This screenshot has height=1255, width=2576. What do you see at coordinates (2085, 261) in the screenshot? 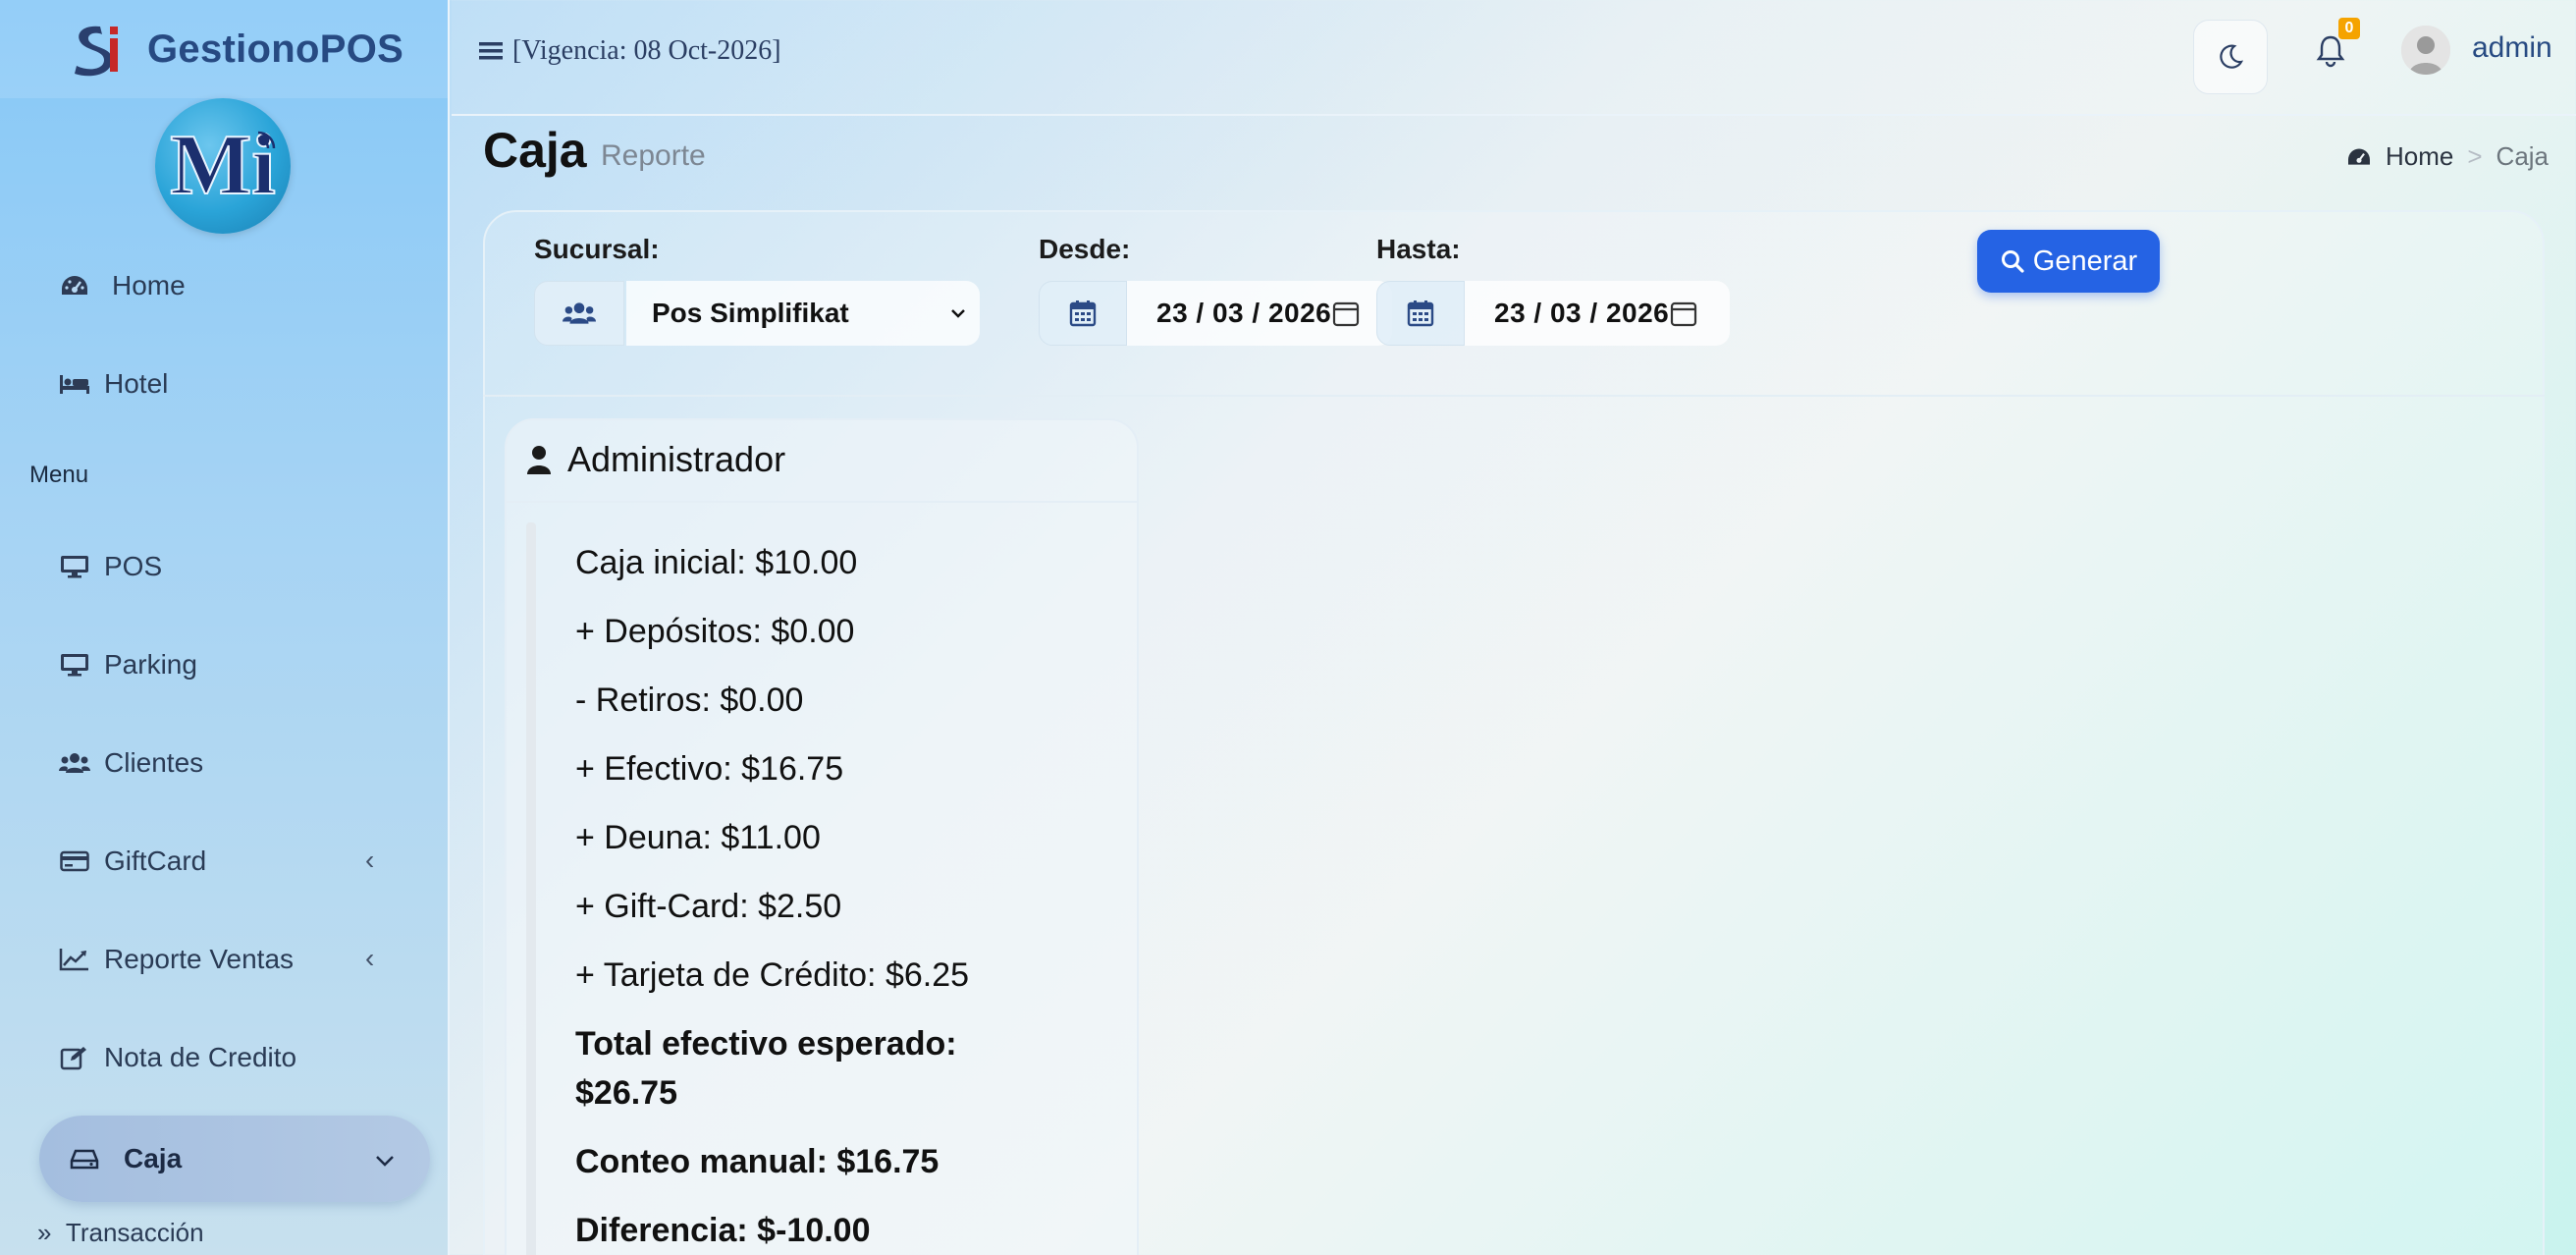
I see `generar-label: Generar` at bounding box center [2085, 261].